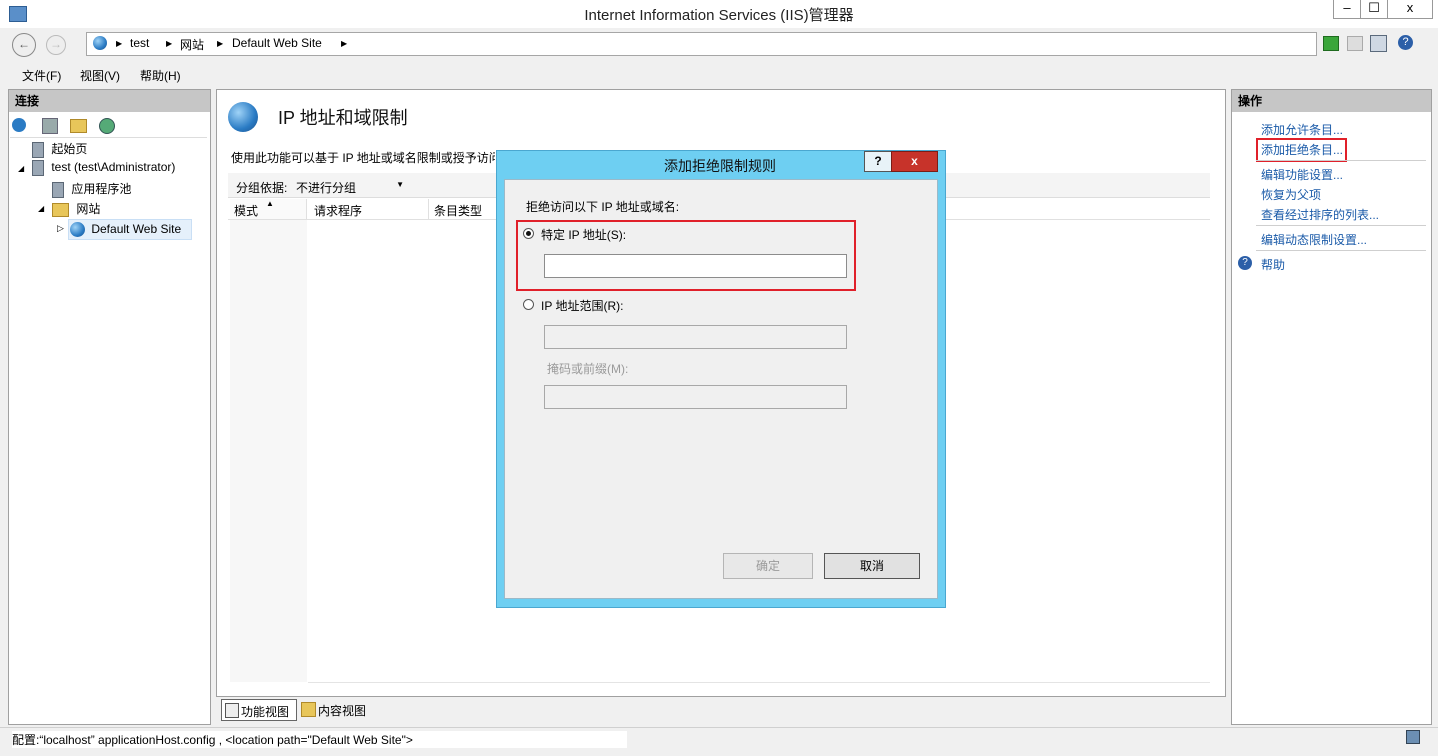 The height and width of the screenshot is (756, 1438). What do you see at coordinates (1413, 737) in the screenshot?
I see `status-network-icon` at bounding box center [1413, 737].